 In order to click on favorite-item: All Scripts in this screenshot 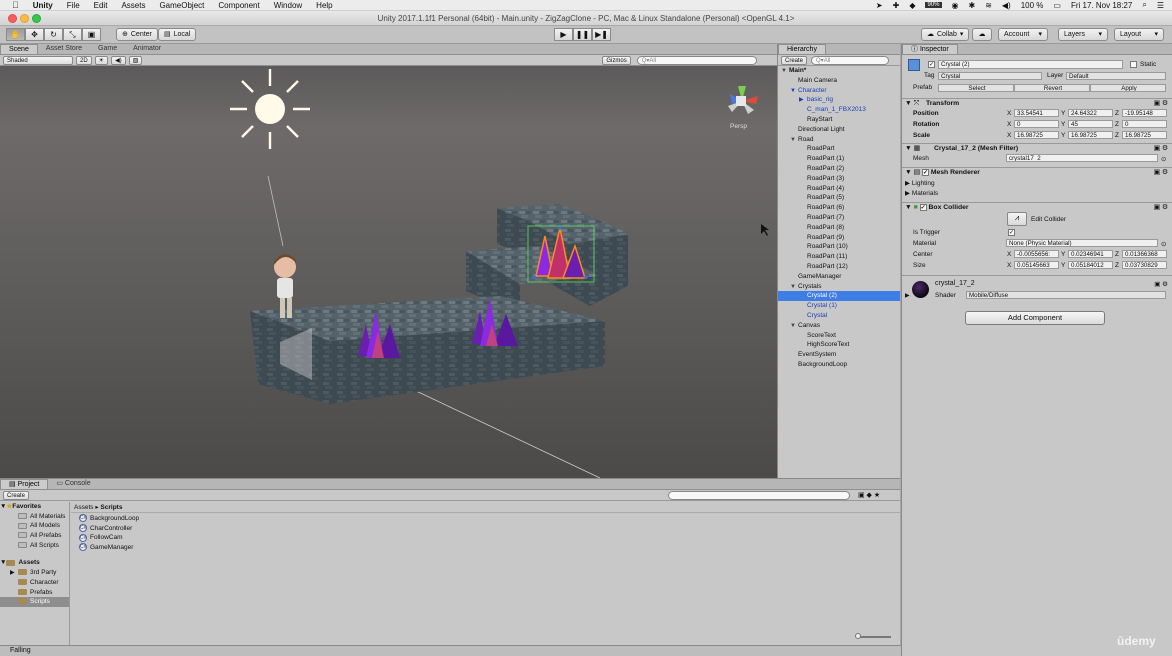, I will do `click(34, 546)`.